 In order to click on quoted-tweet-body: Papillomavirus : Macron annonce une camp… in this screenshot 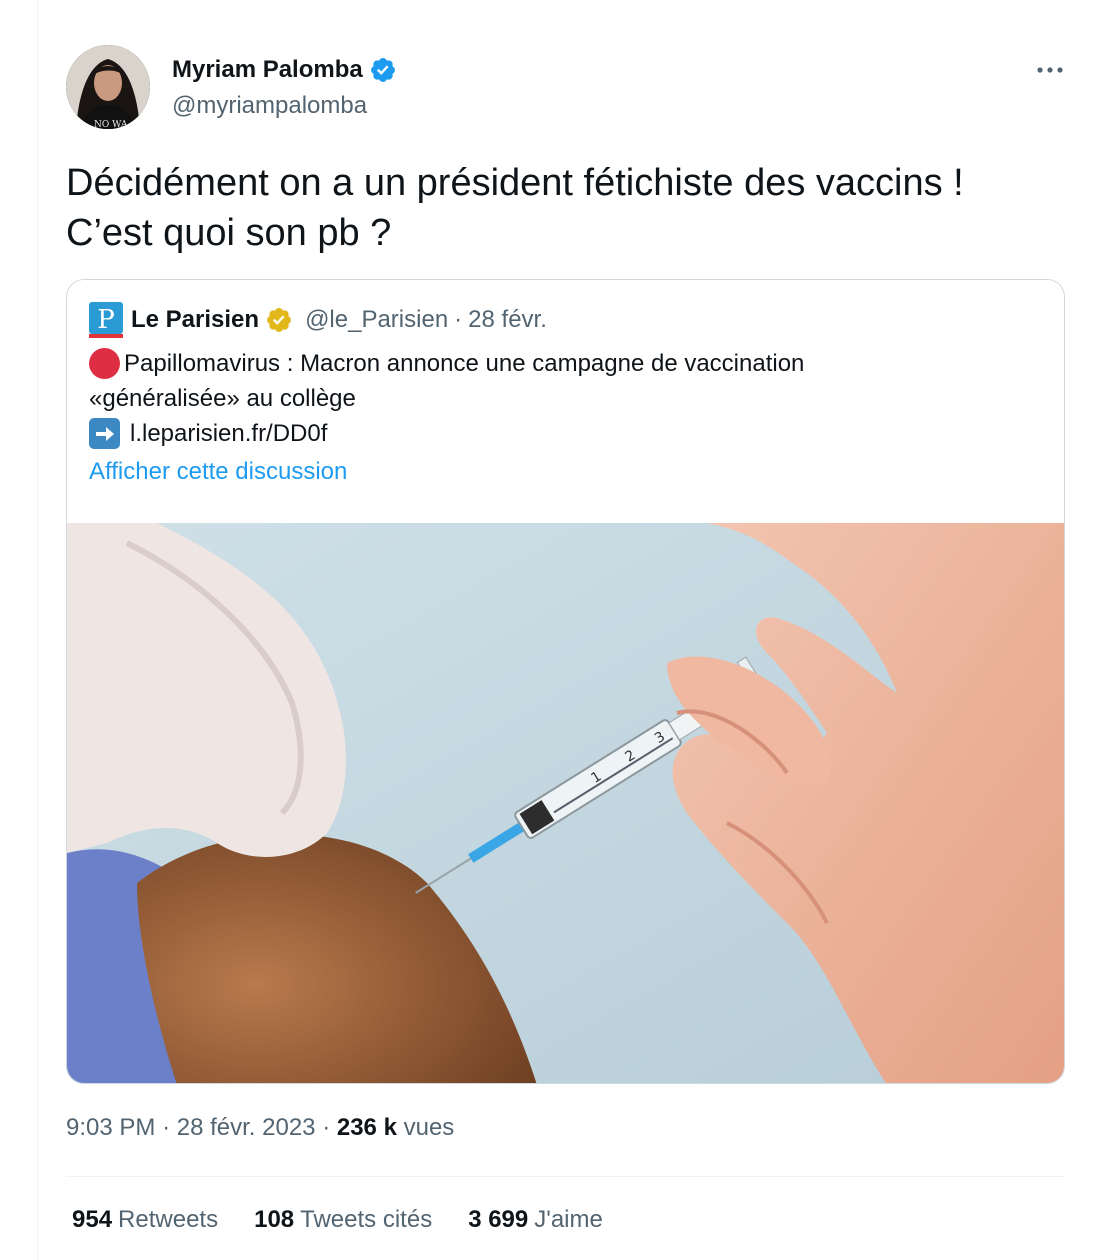, I will do `click(564, 398)`.